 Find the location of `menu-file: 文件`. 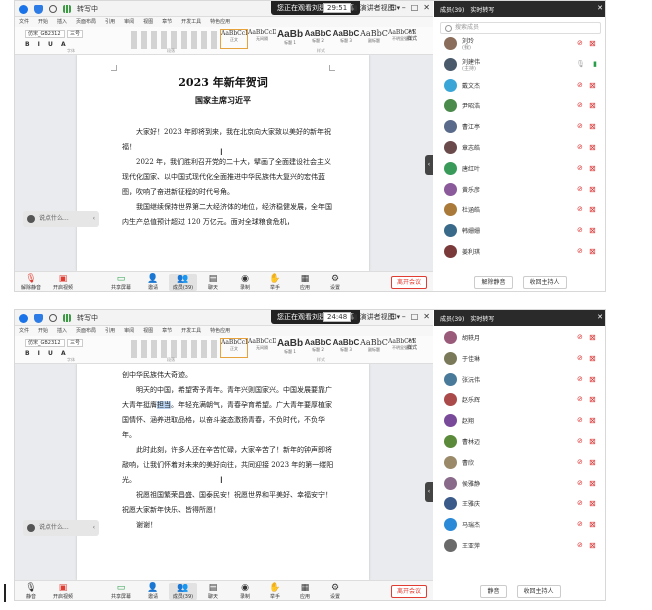

menu-file: 文件 is located at coordinates (24, 331).